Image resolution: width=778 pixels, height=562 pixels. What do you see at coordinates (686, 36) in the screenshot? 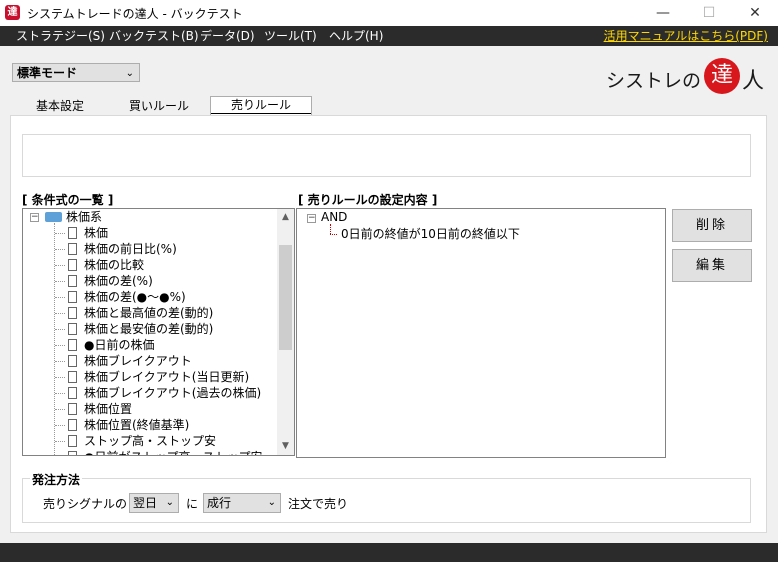
I see `manual-pdf-link: 活用マニュアルはこちら(PDF)` at bounding box center [686, 36].